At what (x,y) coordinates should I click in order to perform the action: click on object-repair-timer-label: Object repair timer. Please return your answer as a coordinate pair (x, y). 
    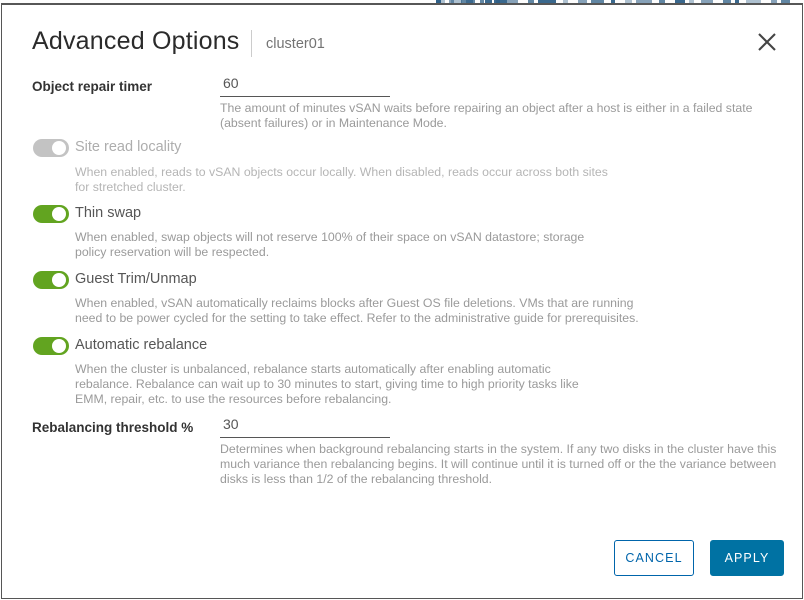
    Looking at the image, I should click on (92, 86).